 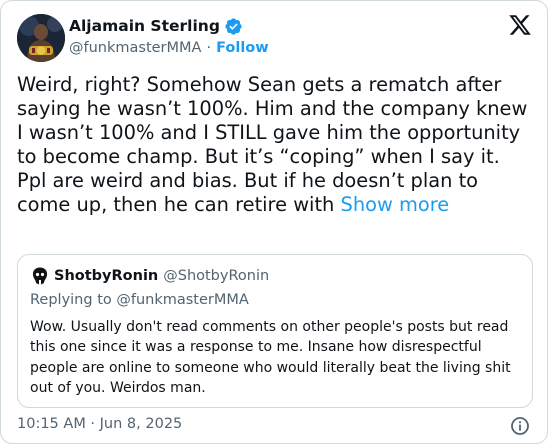 I want to click on verified-badge-icon, so click(x=233, y=26).